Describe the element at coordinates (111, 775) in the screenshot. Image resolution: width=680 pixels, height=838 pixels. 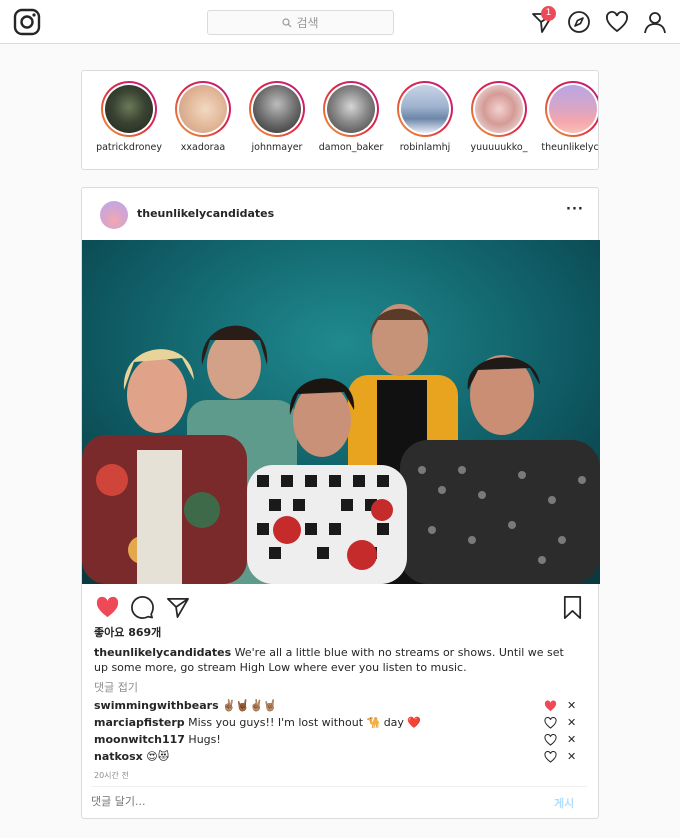
I see `post-timestamp: 20시간 전` at that location.